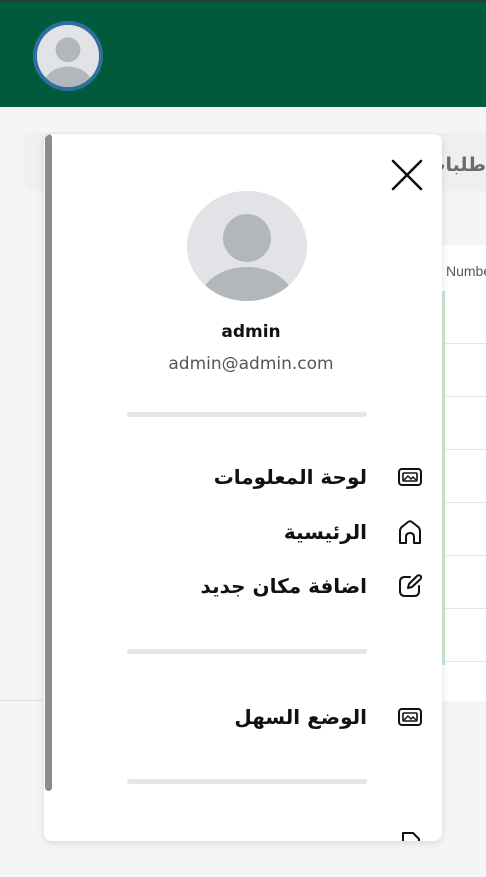 The image size is (486, 877). I want to click on background-table: Number, so click(463, 473).